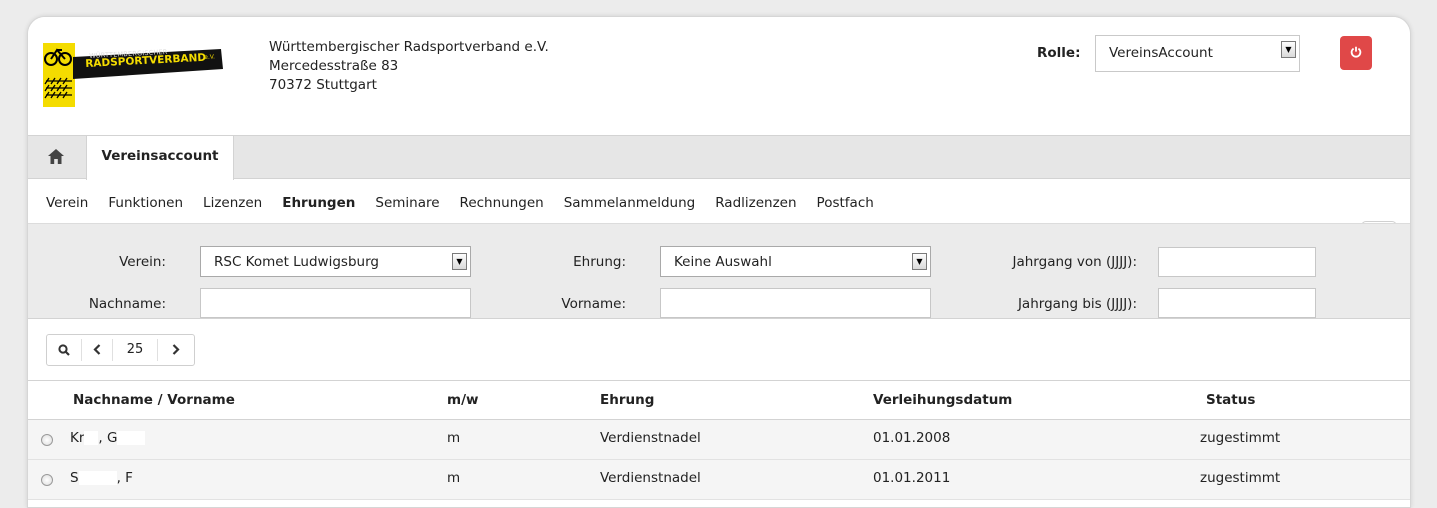  I want to click on subnav-item-funktionen: Funktionen, so click(145, 203).